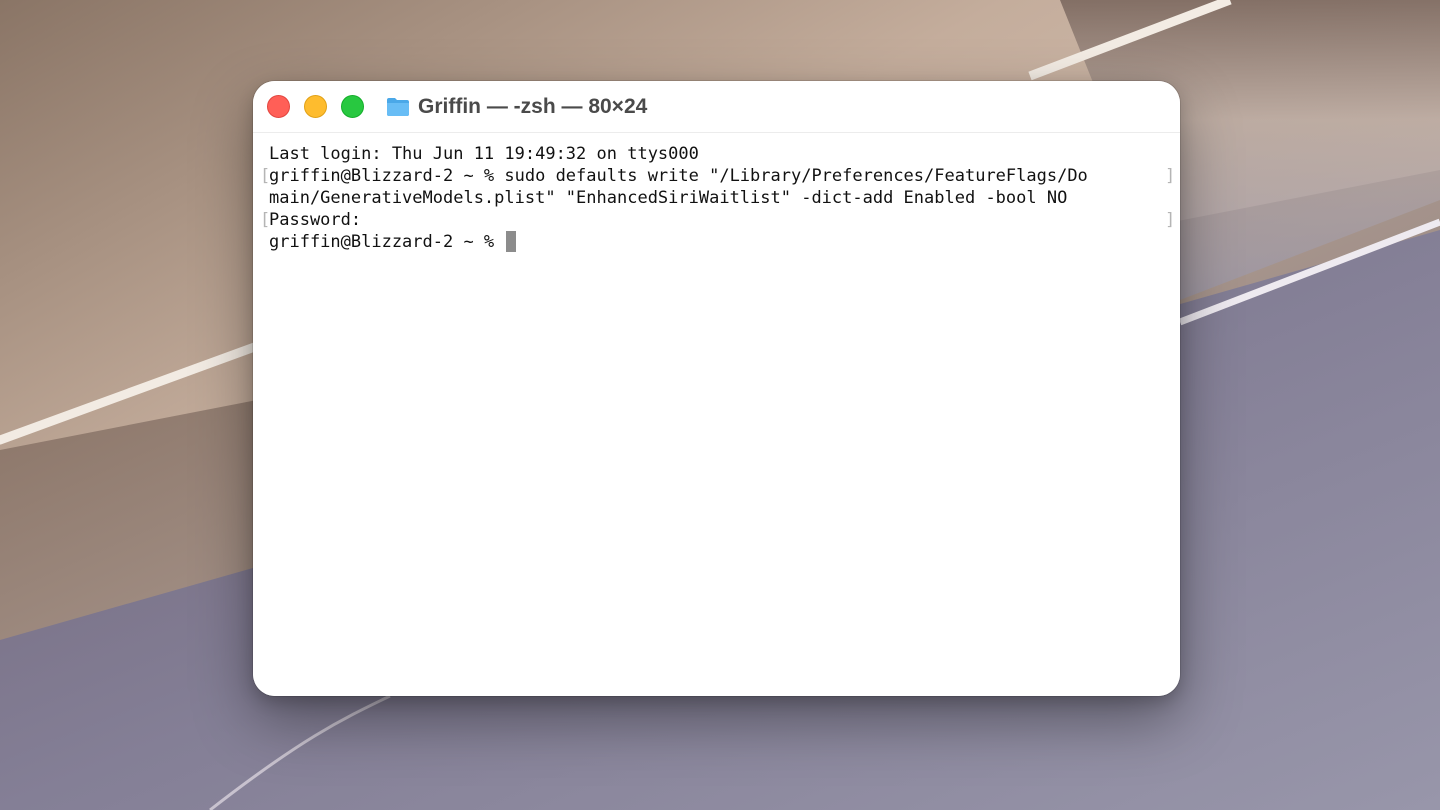 The width and height of the screenshot is (1440, 810). Describe the element at coordinates (387, 242) in the screenshot. I see `terminal-prompt: griffin@Blizzard-2 ~ %` at that location.